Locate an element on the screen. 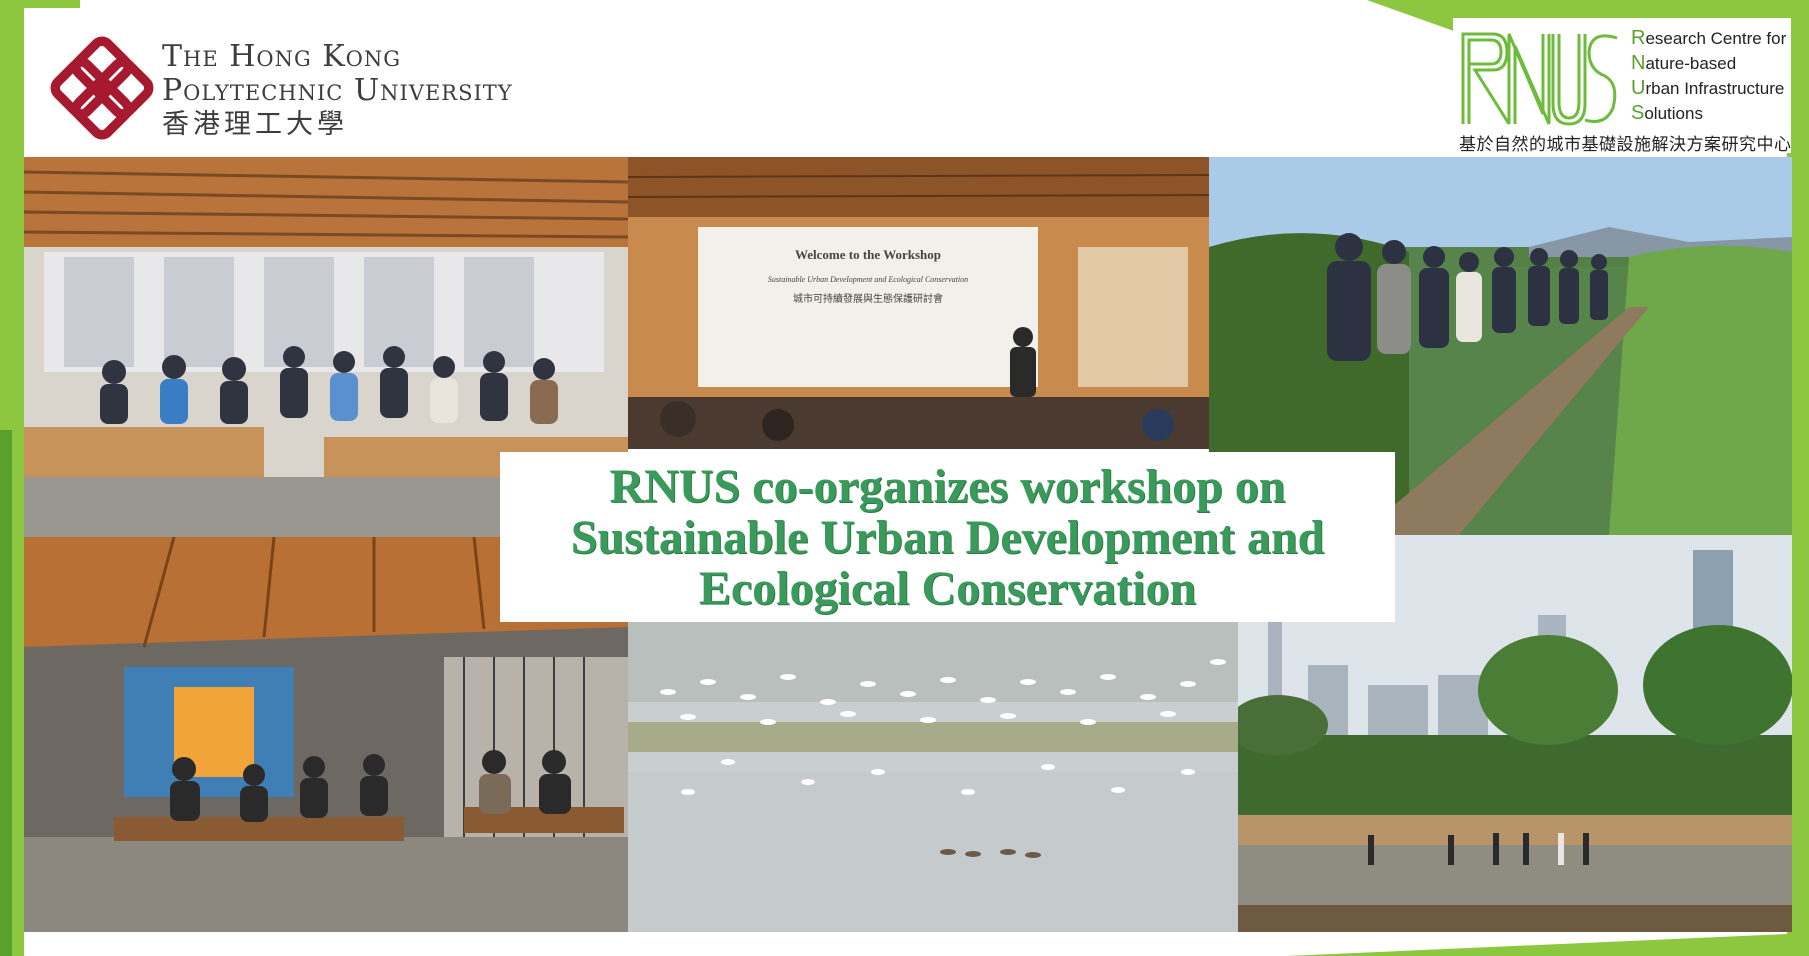  headline-line-3: Ecological Conservation is located at coordinates (947, 588).